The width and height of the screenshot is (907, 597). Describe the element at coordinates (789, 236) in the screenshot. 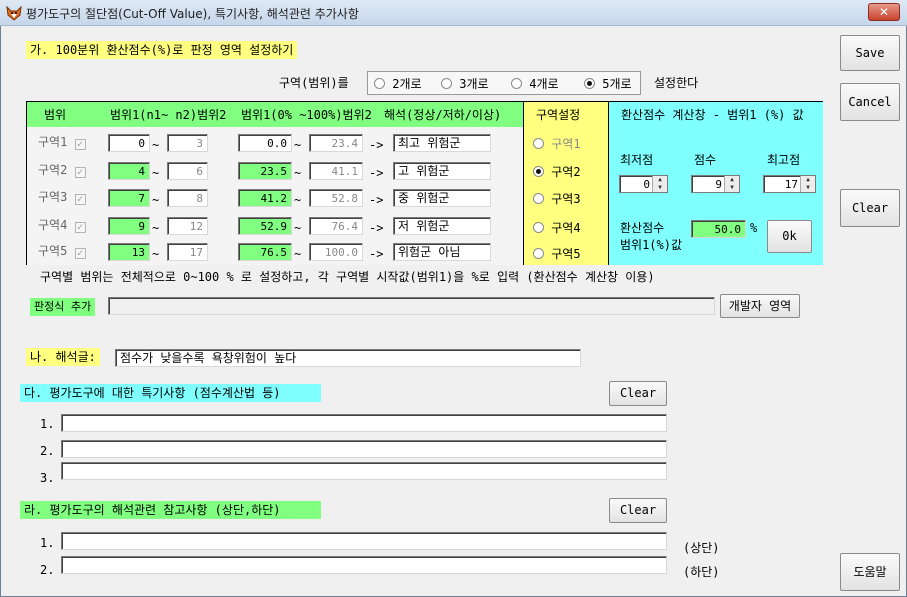

I see `calc-ok-button: 0k` at that location.